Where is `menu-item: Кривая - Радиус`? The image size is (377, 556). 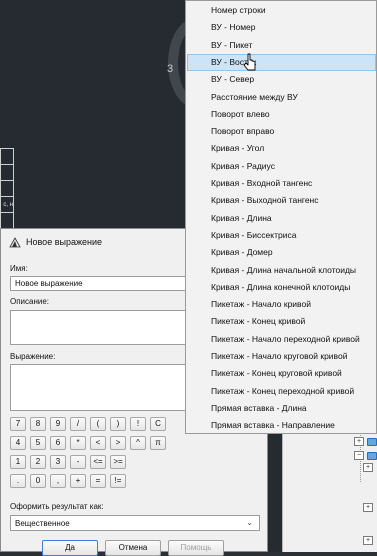 menu-item: Кривая - Радиус is located at coordinates (281, 166).